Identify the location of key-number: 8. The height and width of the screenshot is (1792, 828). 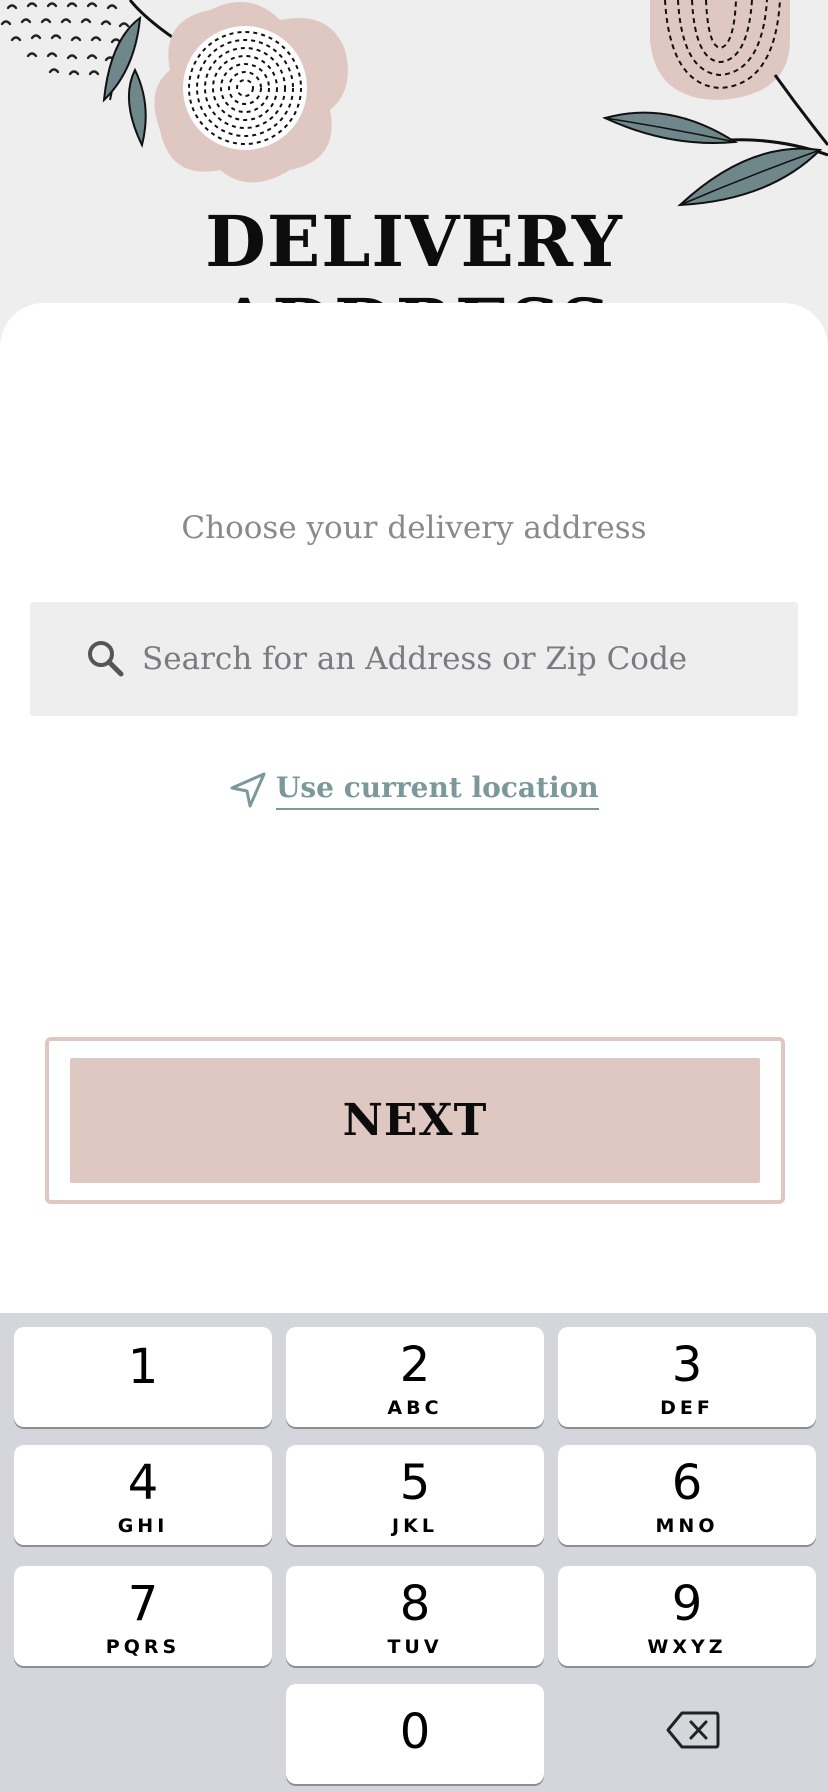
(415, 1604).